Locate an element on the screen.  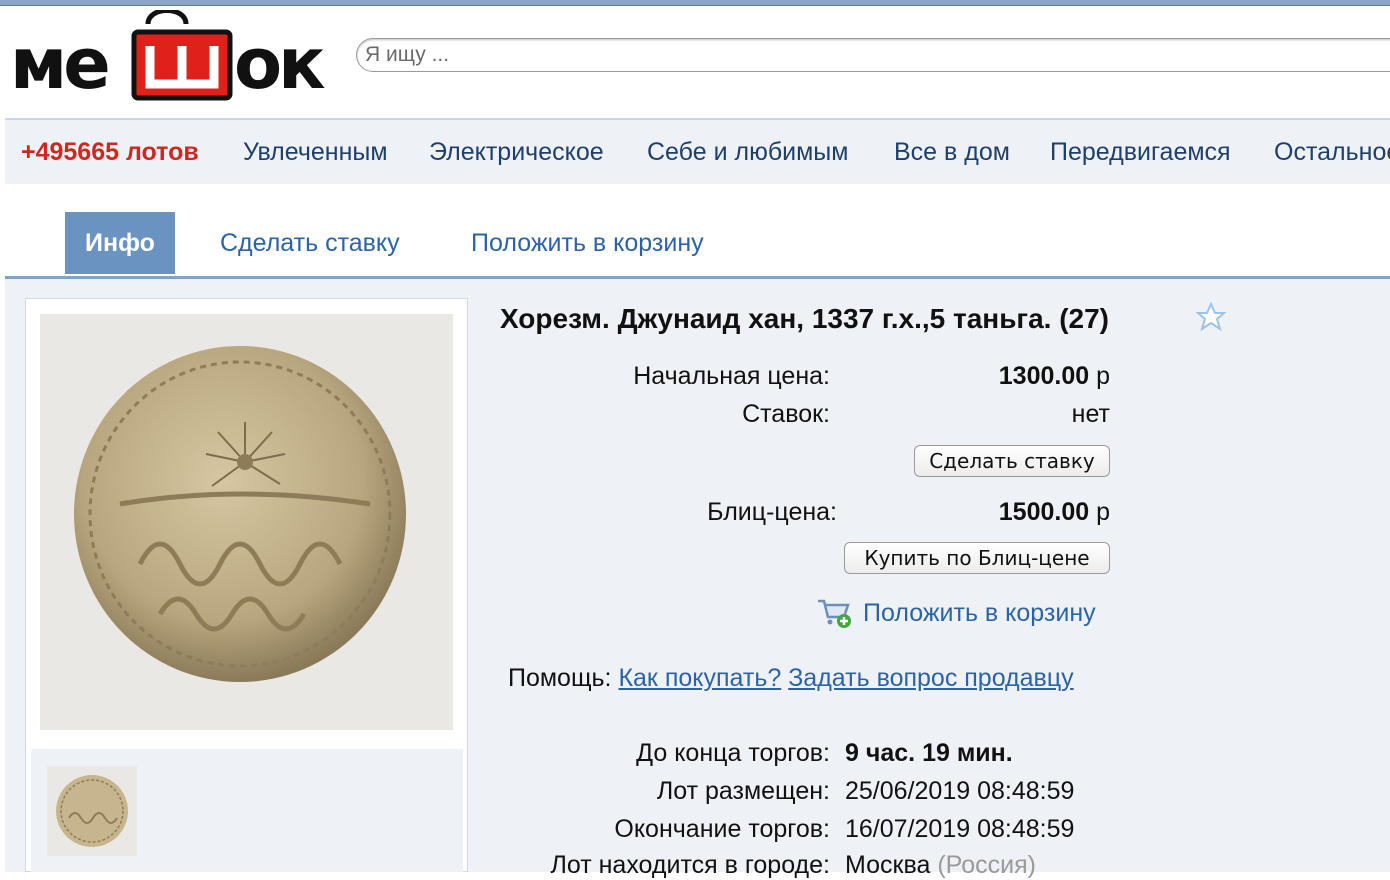
category-self: Себе и любимым is located at coordinates (747, 152).